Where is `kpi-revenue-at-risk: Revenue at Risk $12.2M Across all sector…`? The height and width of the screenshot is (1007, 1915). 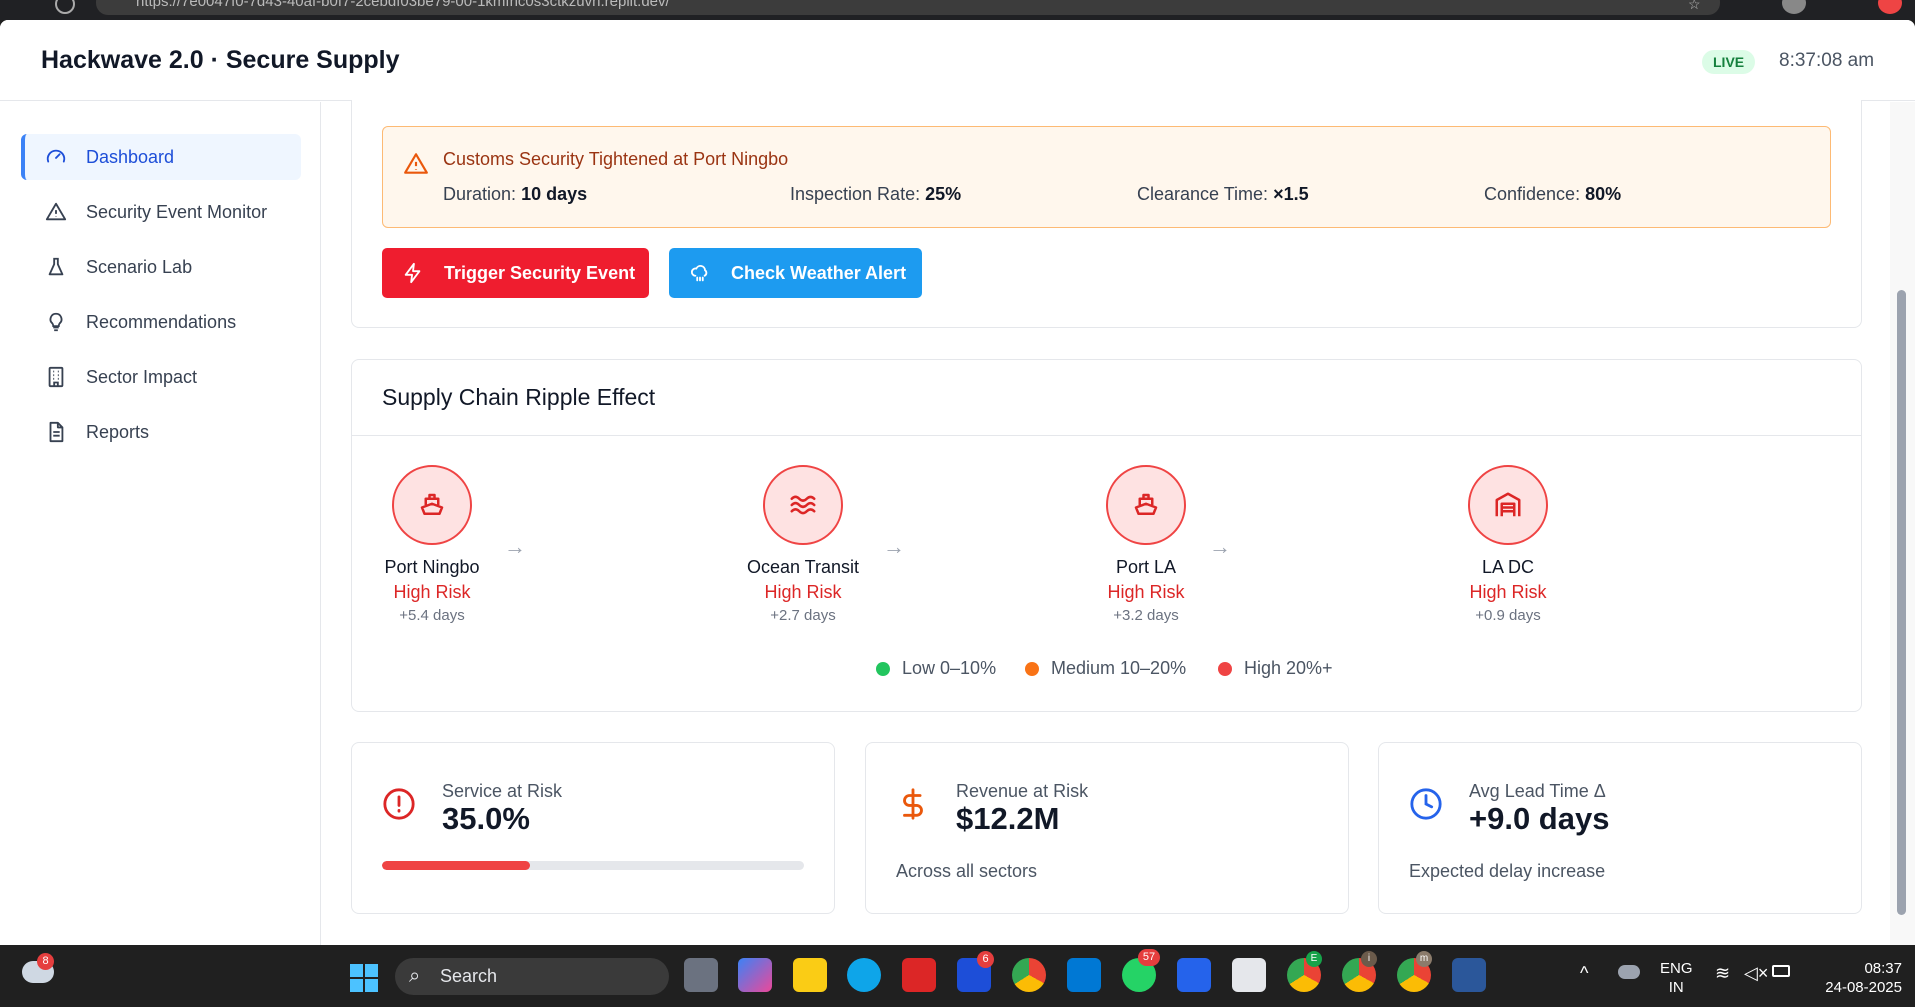
kpi-revenue-at-risk: Revenue at Risk $12.2M Across all sector… is located at coordinates (1107, 828).